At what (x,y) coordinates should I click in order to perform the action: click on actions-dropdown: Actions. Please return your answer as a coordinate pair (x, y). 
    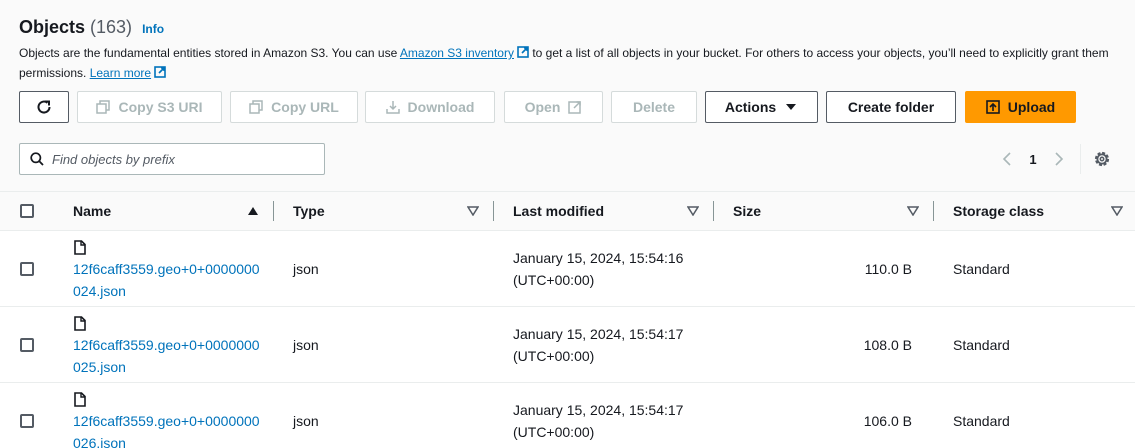
    Looking at the image, I should click on (761, 107).